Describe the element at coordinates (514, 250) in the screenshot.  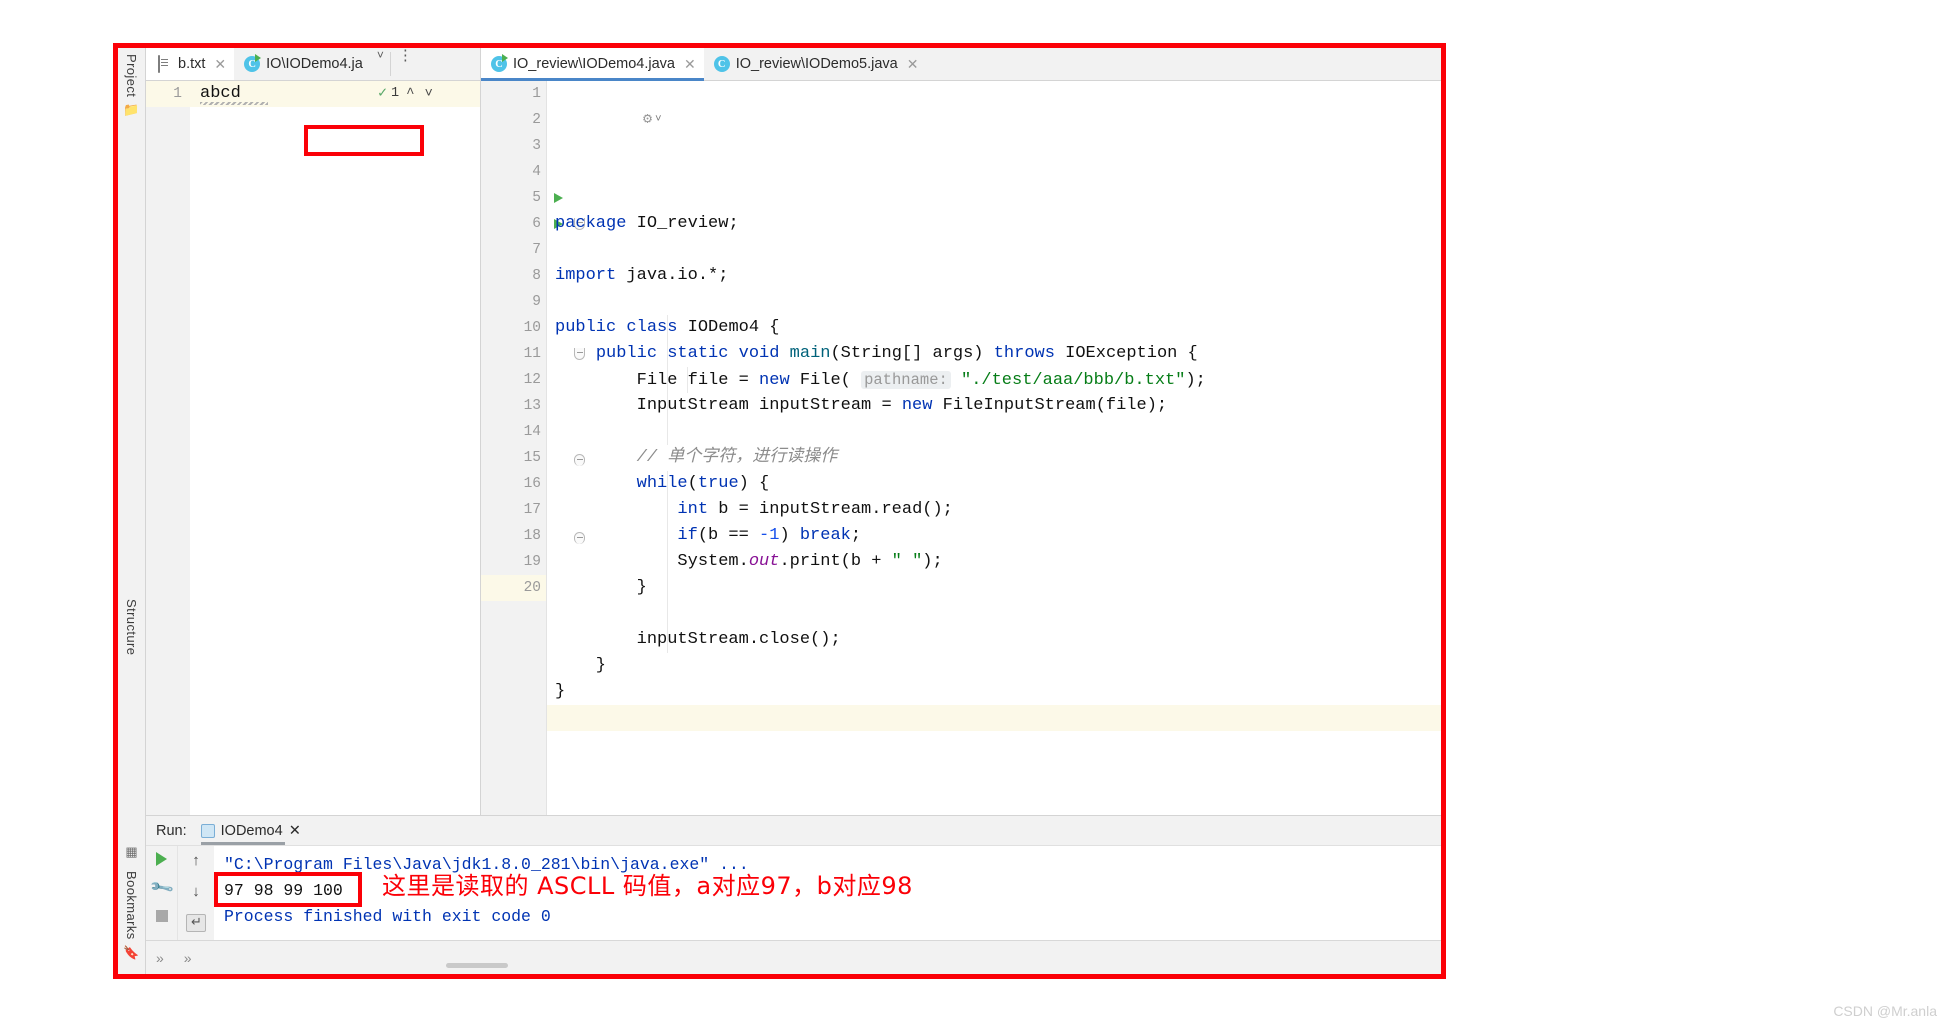
I see `gutter-row: 7` at that location.